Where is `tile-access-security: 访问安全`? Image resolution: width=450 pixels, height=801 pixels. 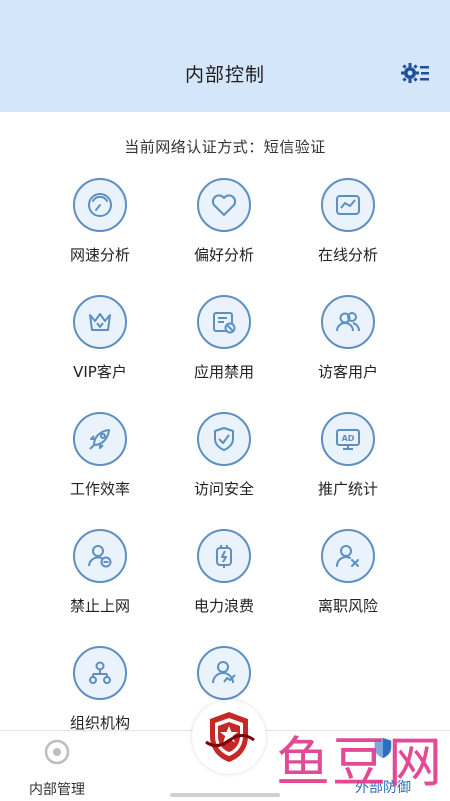 tile-access-security: 访问安全 is located at coordinates (224, 470).